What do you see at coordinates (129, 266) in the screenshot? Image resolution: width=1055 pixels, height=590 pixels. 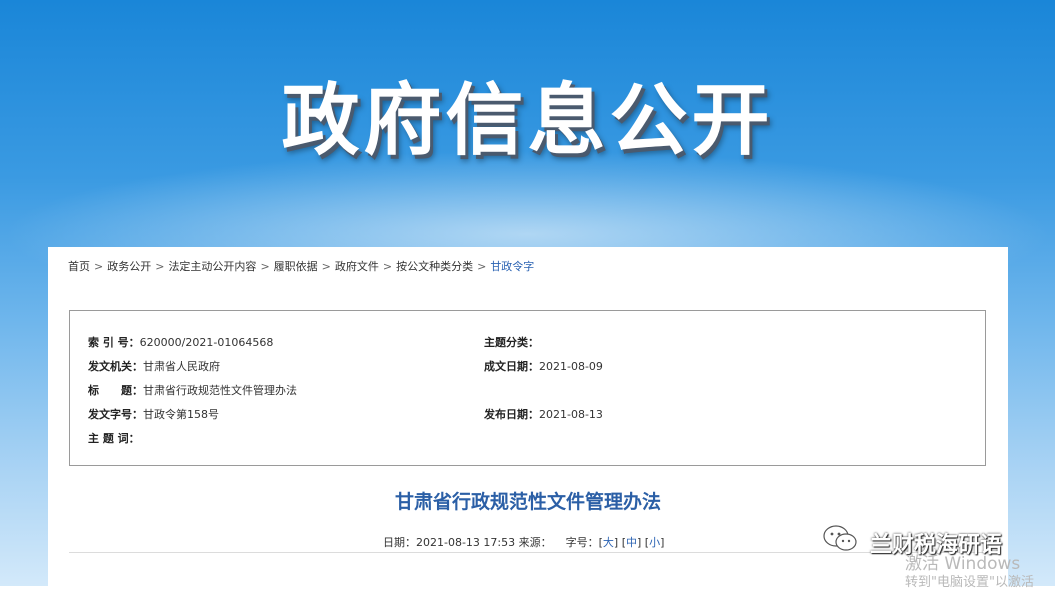 I see `breadcrumb-gov-affairs: 政务公开` at bounding box center [129, 266].